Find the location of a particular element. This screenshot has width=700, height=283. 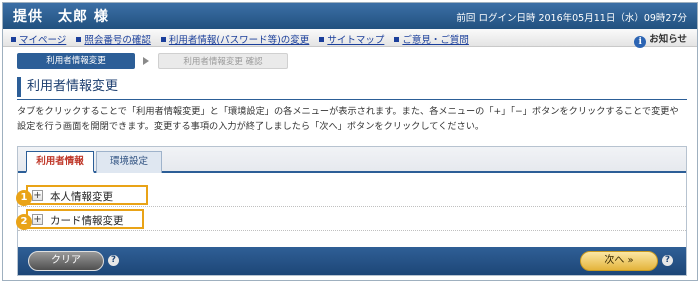

panel-footer: クリア ? 次へ » ? is located at coordinates (352, 261).